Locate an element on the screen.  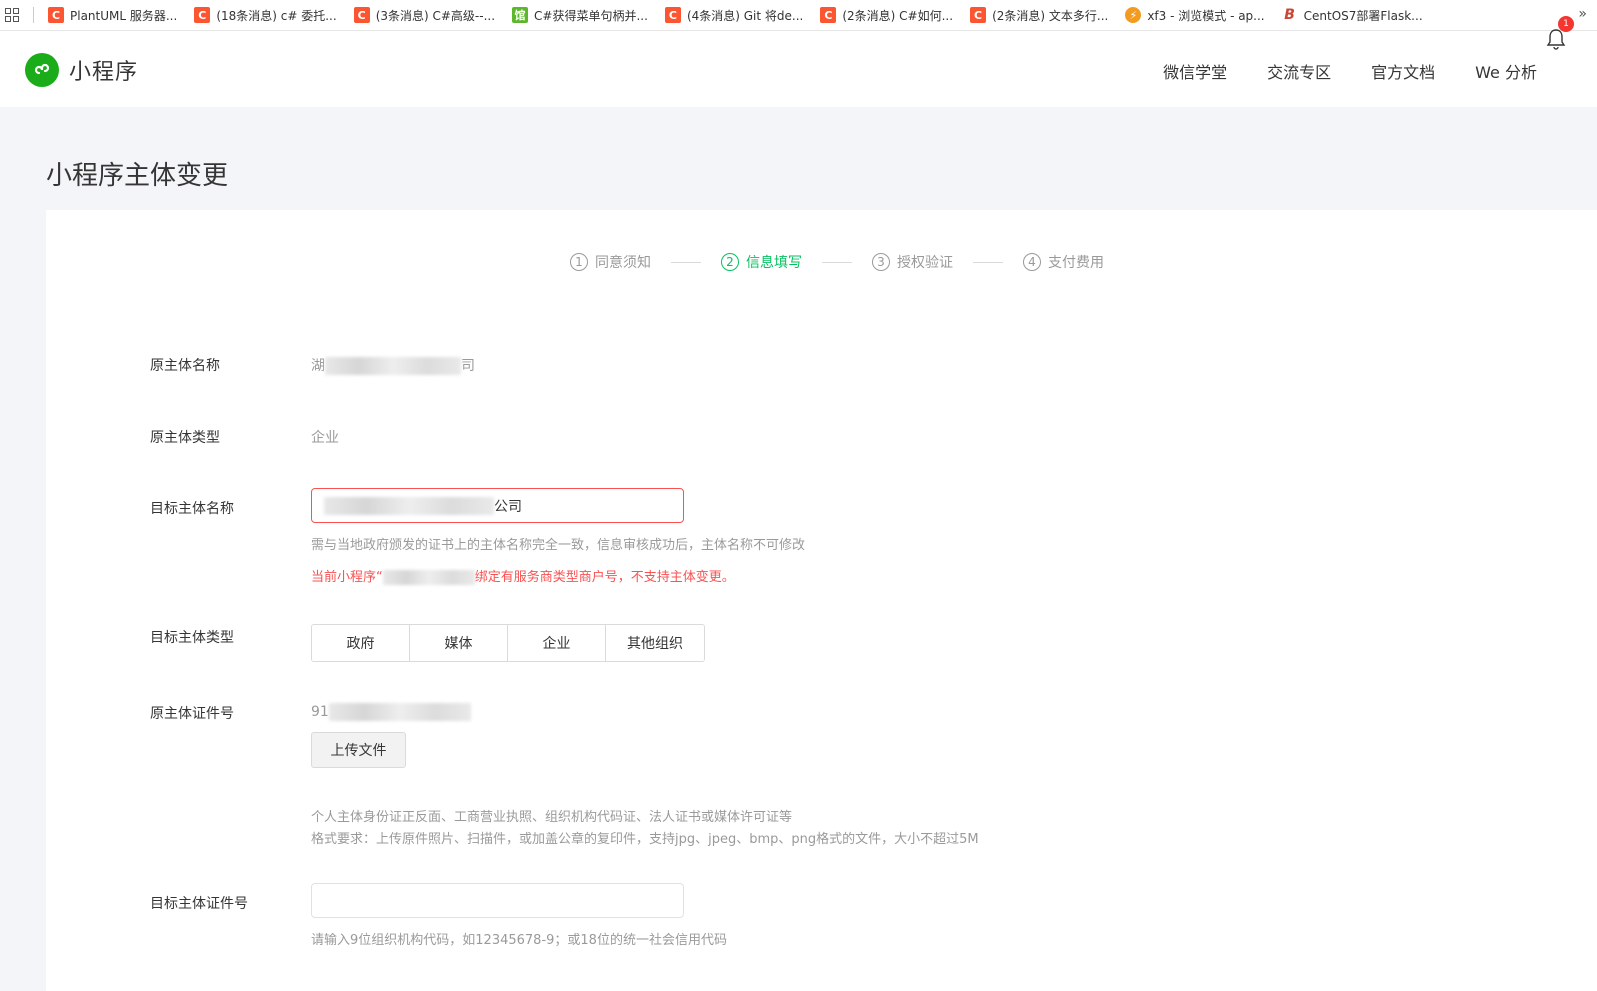
nav-wechat-academy: 微信学堂 is located at coordinates (1195, 71).